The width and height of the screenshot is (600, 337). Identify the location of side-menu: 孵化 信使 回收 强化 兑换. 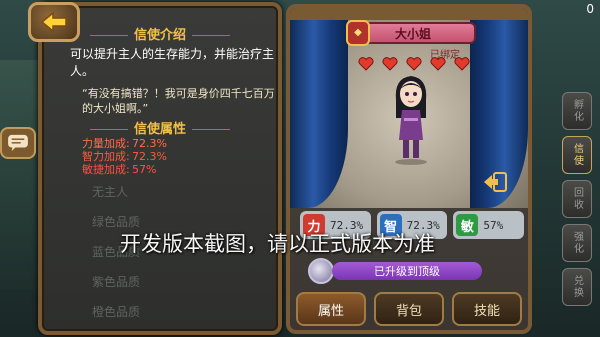
(577, 199).